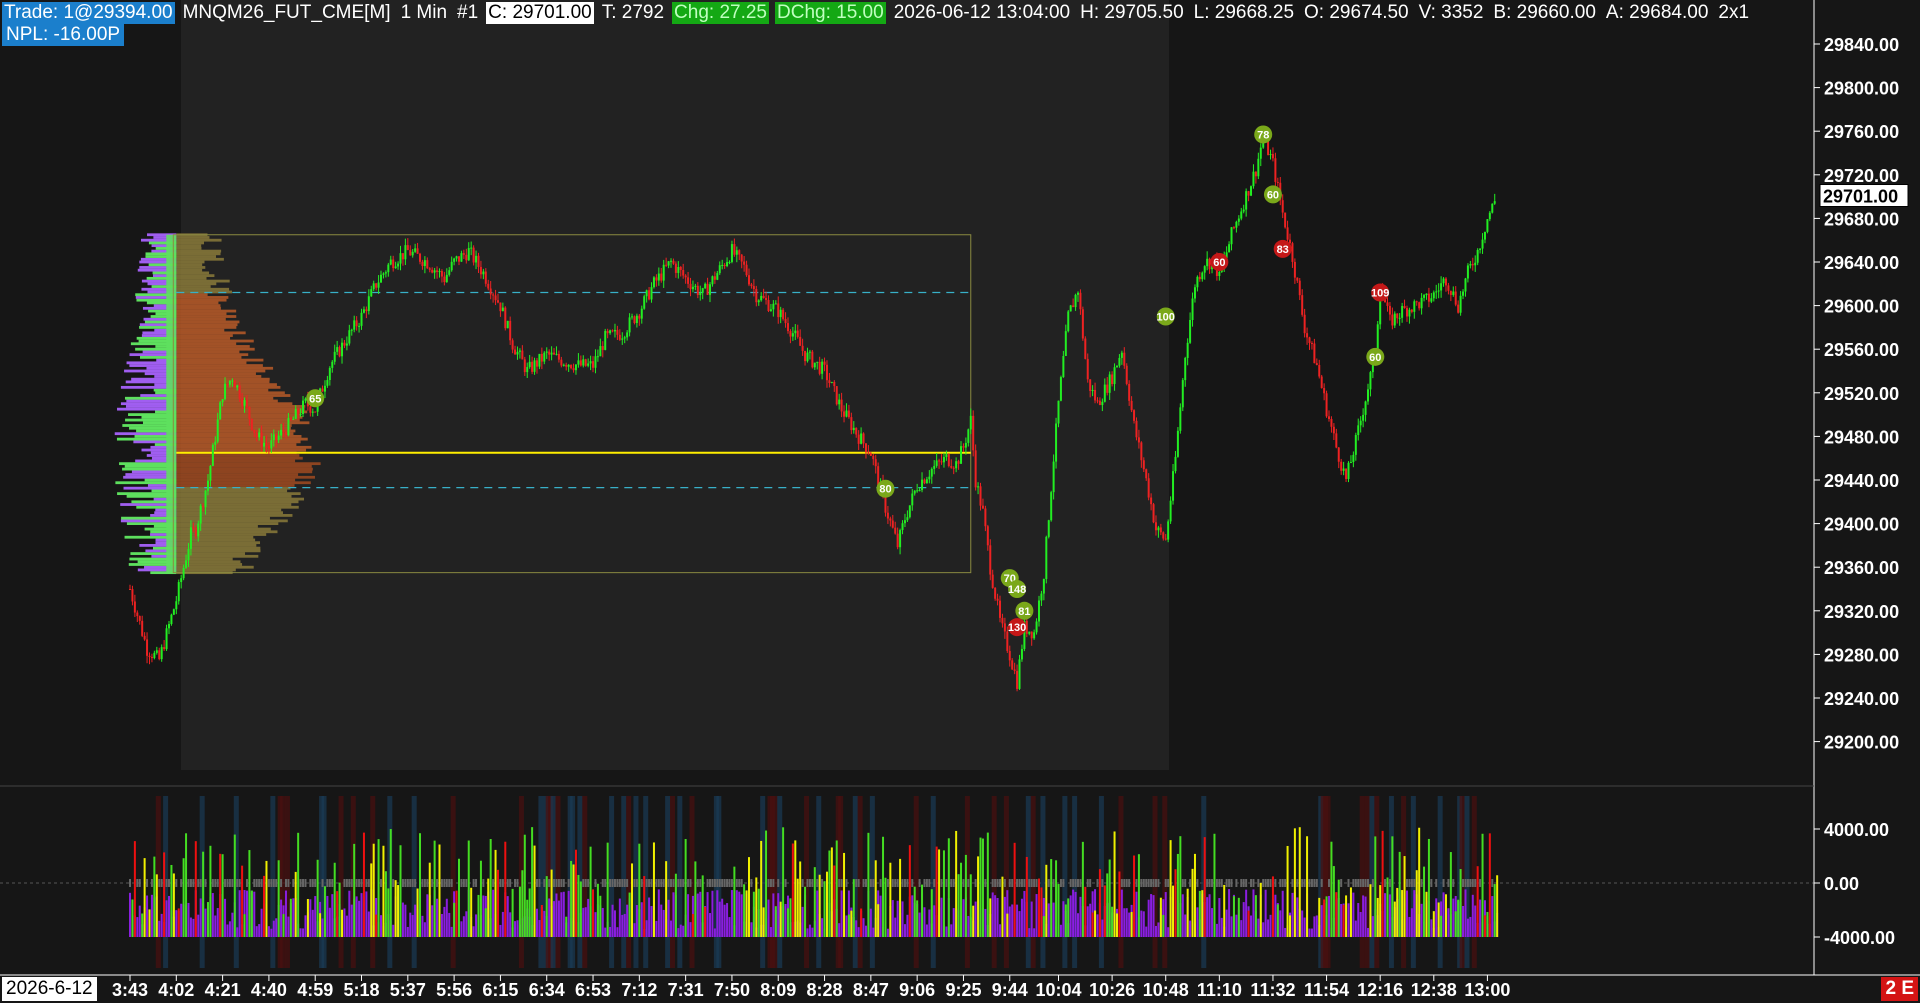  What do you see at coordinates (963, 990) in the screenshot?
I see `time-tick-label: 9:25` at bounding box center [963, 990].